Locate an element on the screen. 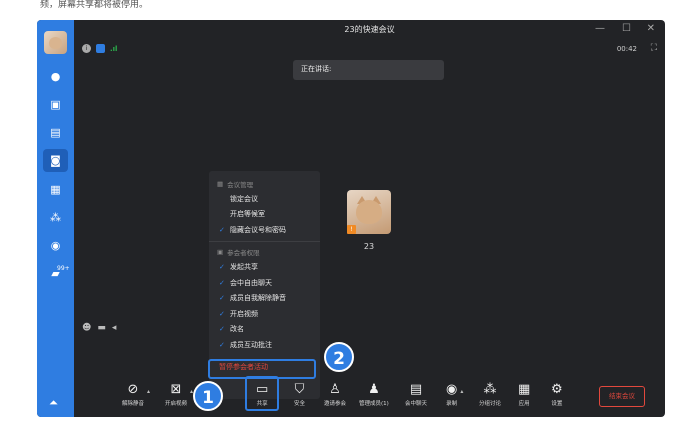 This screenshot has width=683, height=435. close-icon: ✕ is located at coordinates (651, 28).